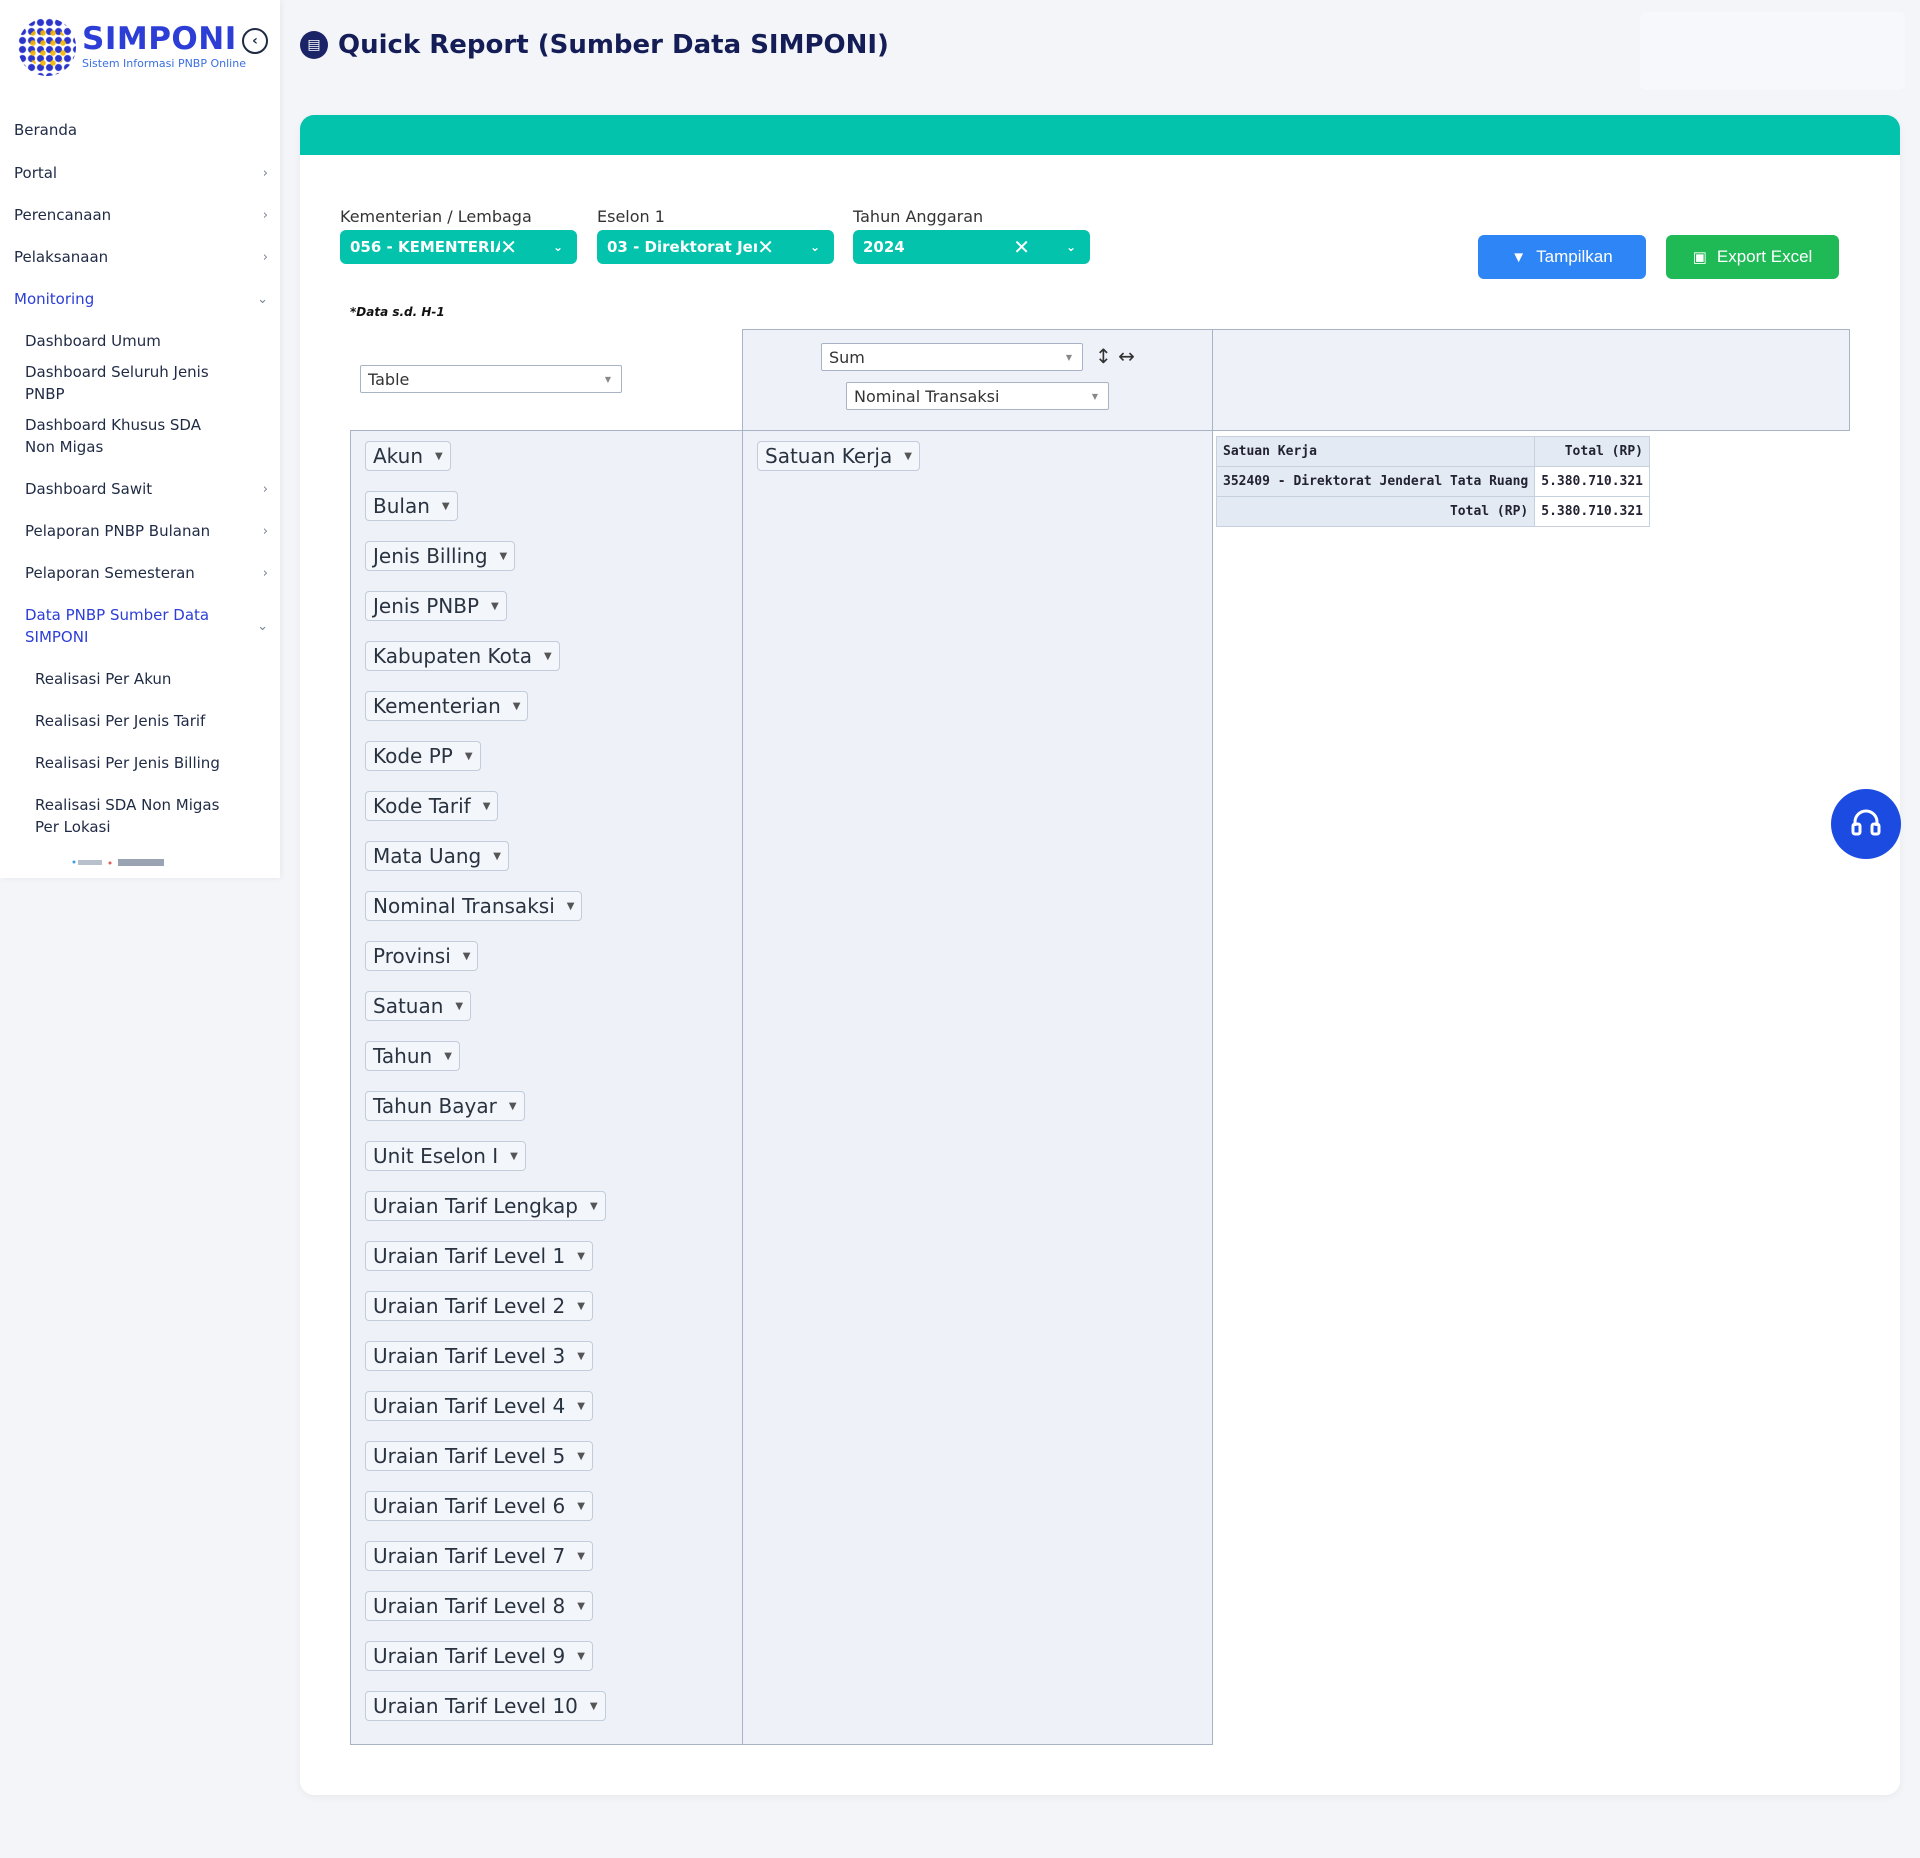 Image resolution: width=1920 pixels, height=1858 pixels. What do you see at coordinates (140, 383) in the screenshot?
I see `sidebar-item-dashboard-seluruh-jenis-pnbp: Dashboard Seluruh Jenis PNBP` at bounding box center [140, 383].